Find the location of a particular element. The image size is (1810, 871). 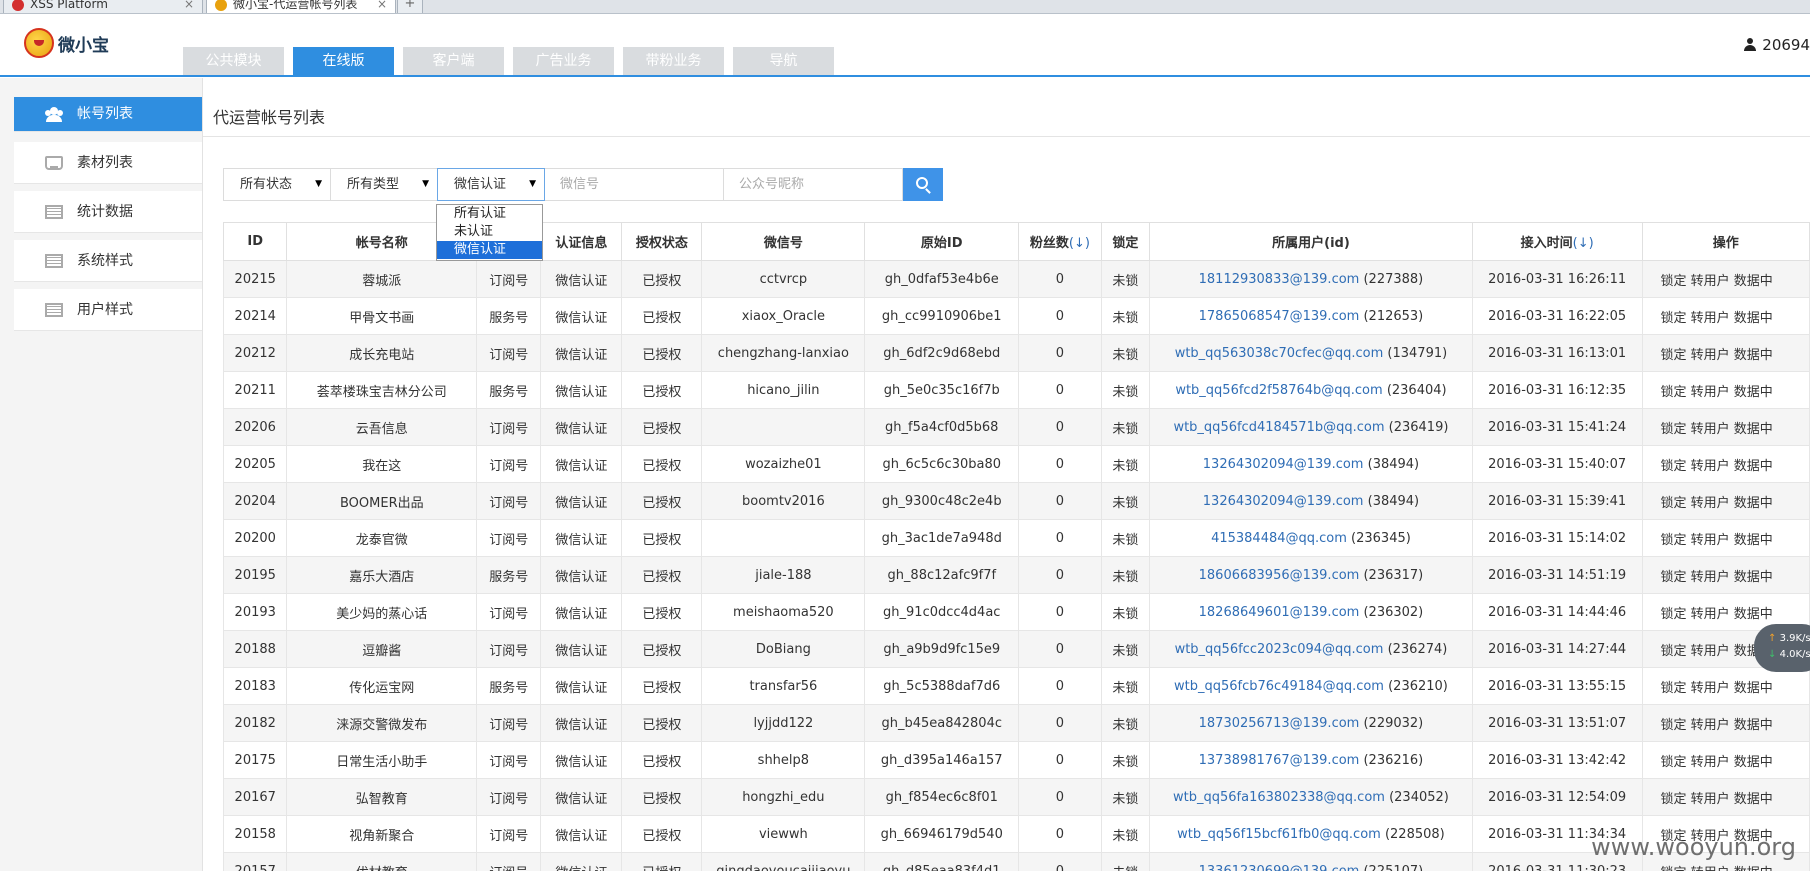

cell-account-name-link: 荟萃楼珠宝吉林分公司 is located at coordinates (382, 390).